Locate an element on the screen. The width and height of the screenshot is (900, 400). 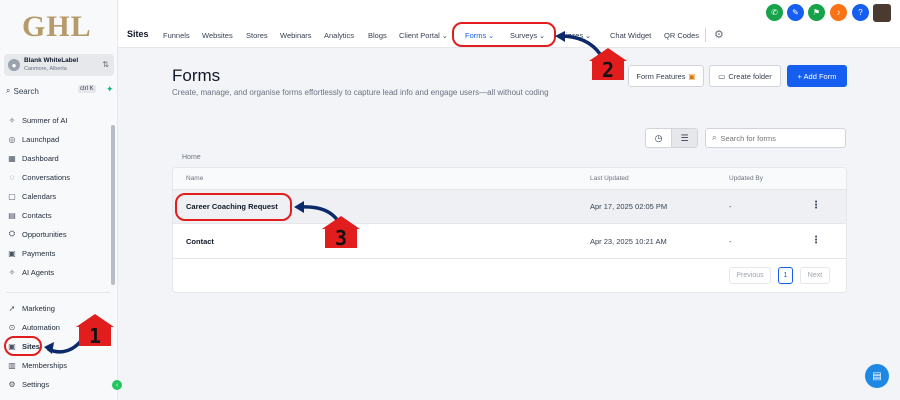
column-header-updated-by: Updated By is located at coordinates (746, 178).